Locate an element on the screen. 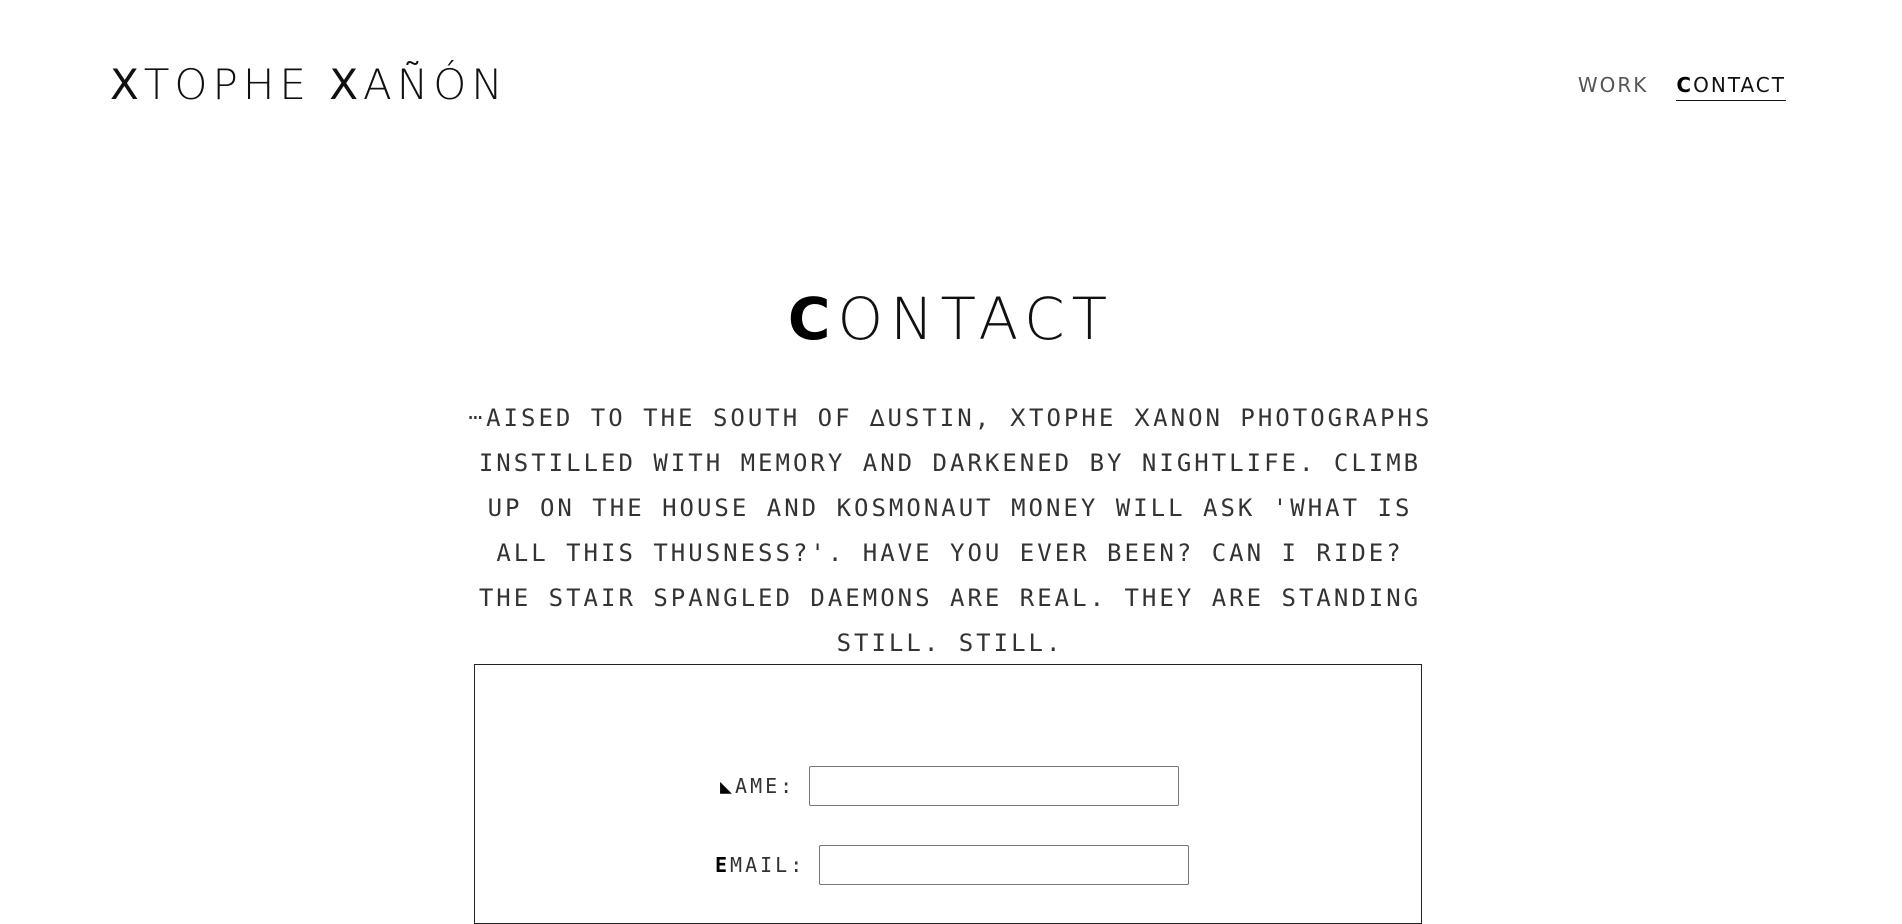  name-label: ◣AME: is located at coordinates (757, 786).